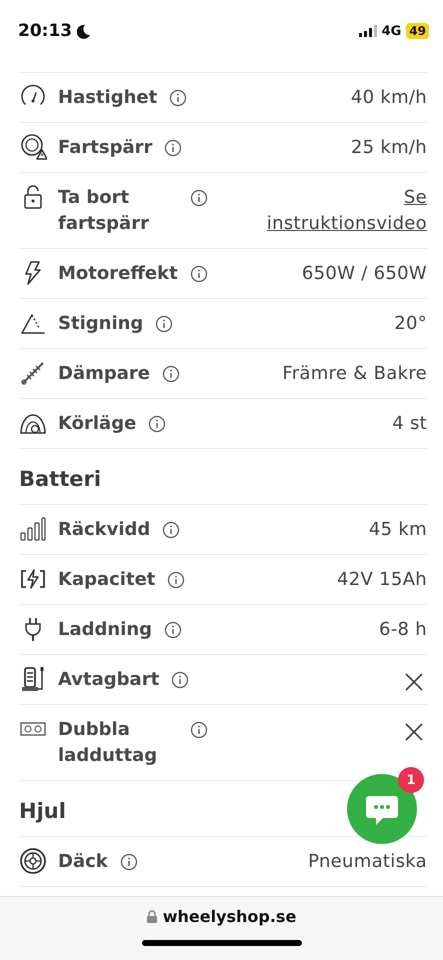 This screenshot has width=443, height=960. I want to click on spec-label: Kapacitet, so click(107, 580).